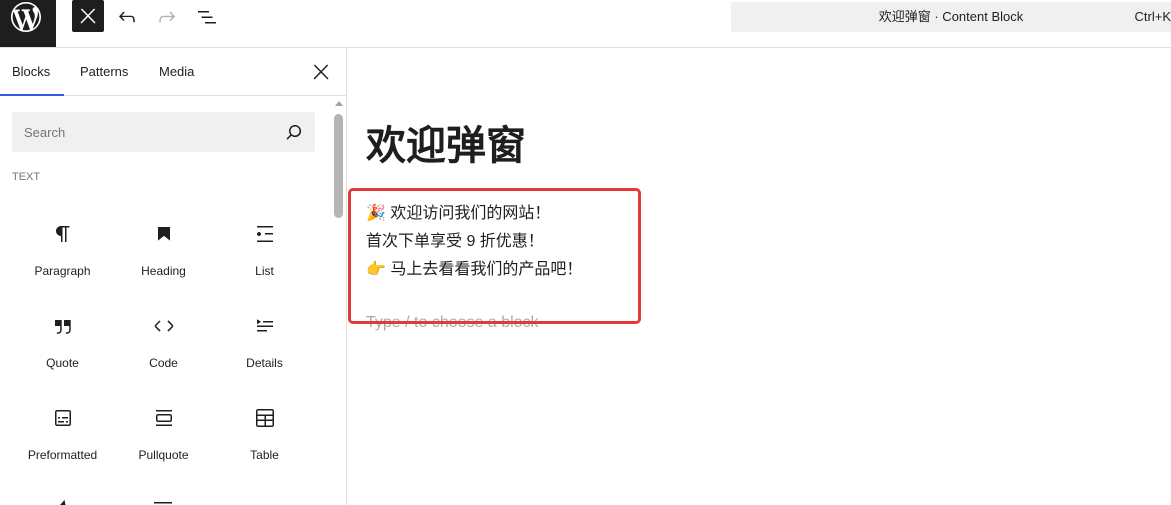  I want to click on tab-blocks: Blocks, so click(32, 72).